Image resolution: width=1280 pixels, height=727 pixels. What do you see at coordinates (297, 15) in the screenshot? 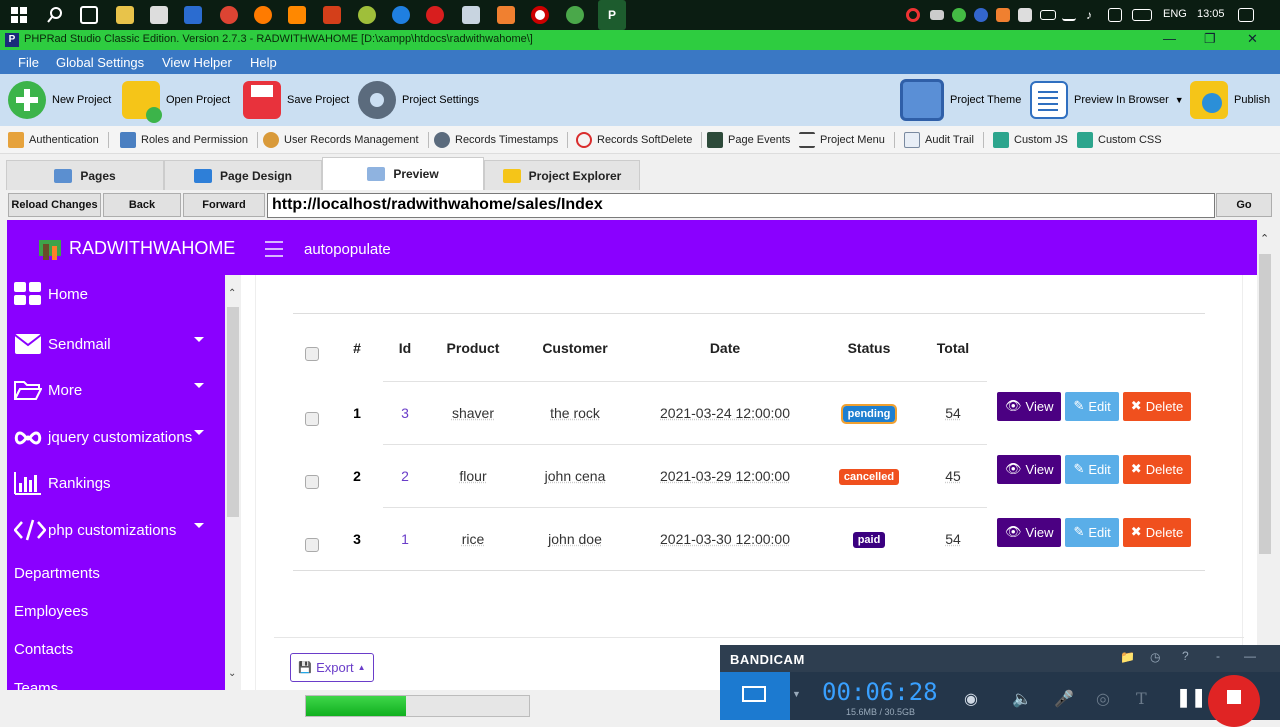
I see `vlc-icon` at bounding box center [297, 15].